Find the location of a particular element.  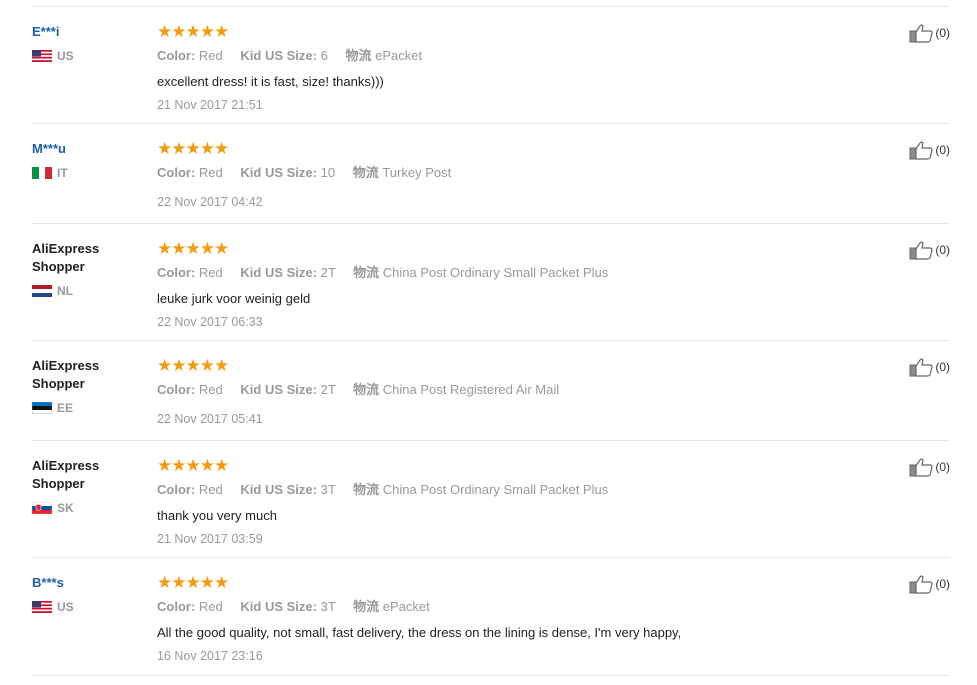

ee-flag-icon is located at coordinates (42, 408).